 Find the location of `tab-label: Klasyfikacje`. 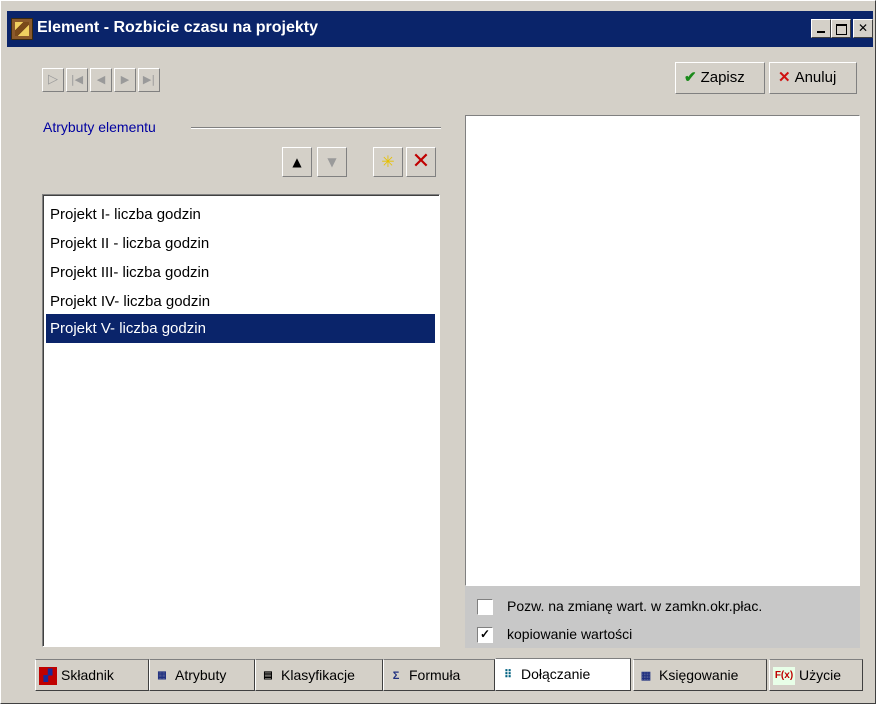

tab-label: Klasyfikacje is located at coordinates (318, 675).